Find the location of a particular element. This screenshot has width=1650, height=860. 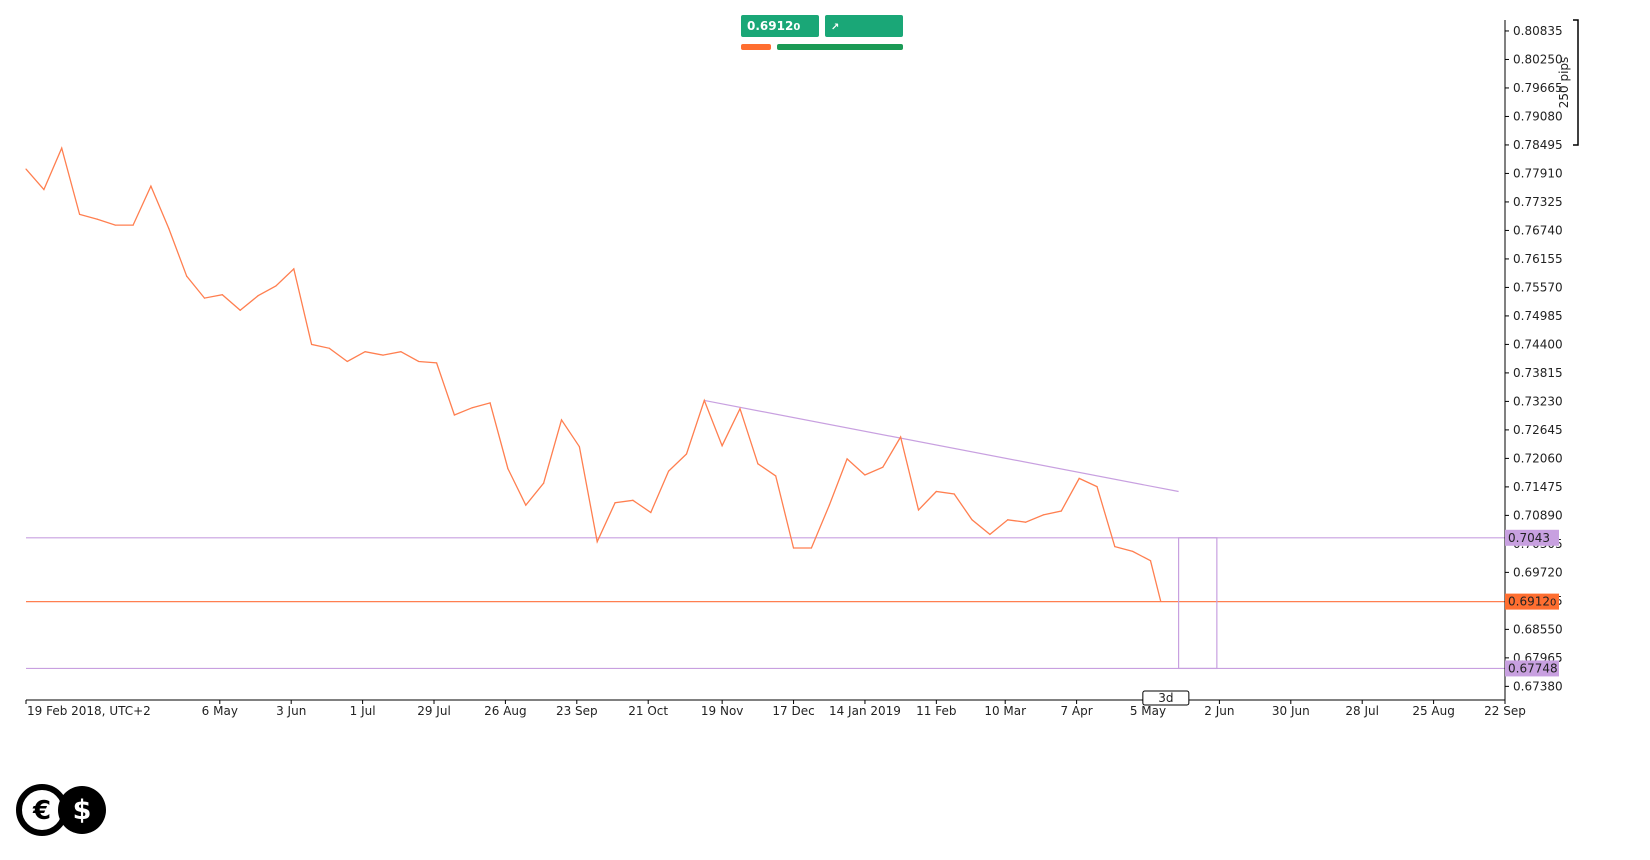

trendline is located at coordinates (941, 446).